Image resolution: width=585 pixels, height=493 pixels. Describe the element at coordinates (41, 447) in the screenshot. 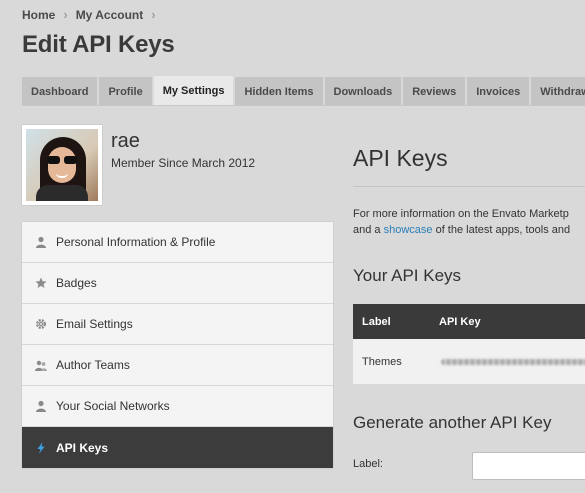

I see `lightning-icon` at that location.